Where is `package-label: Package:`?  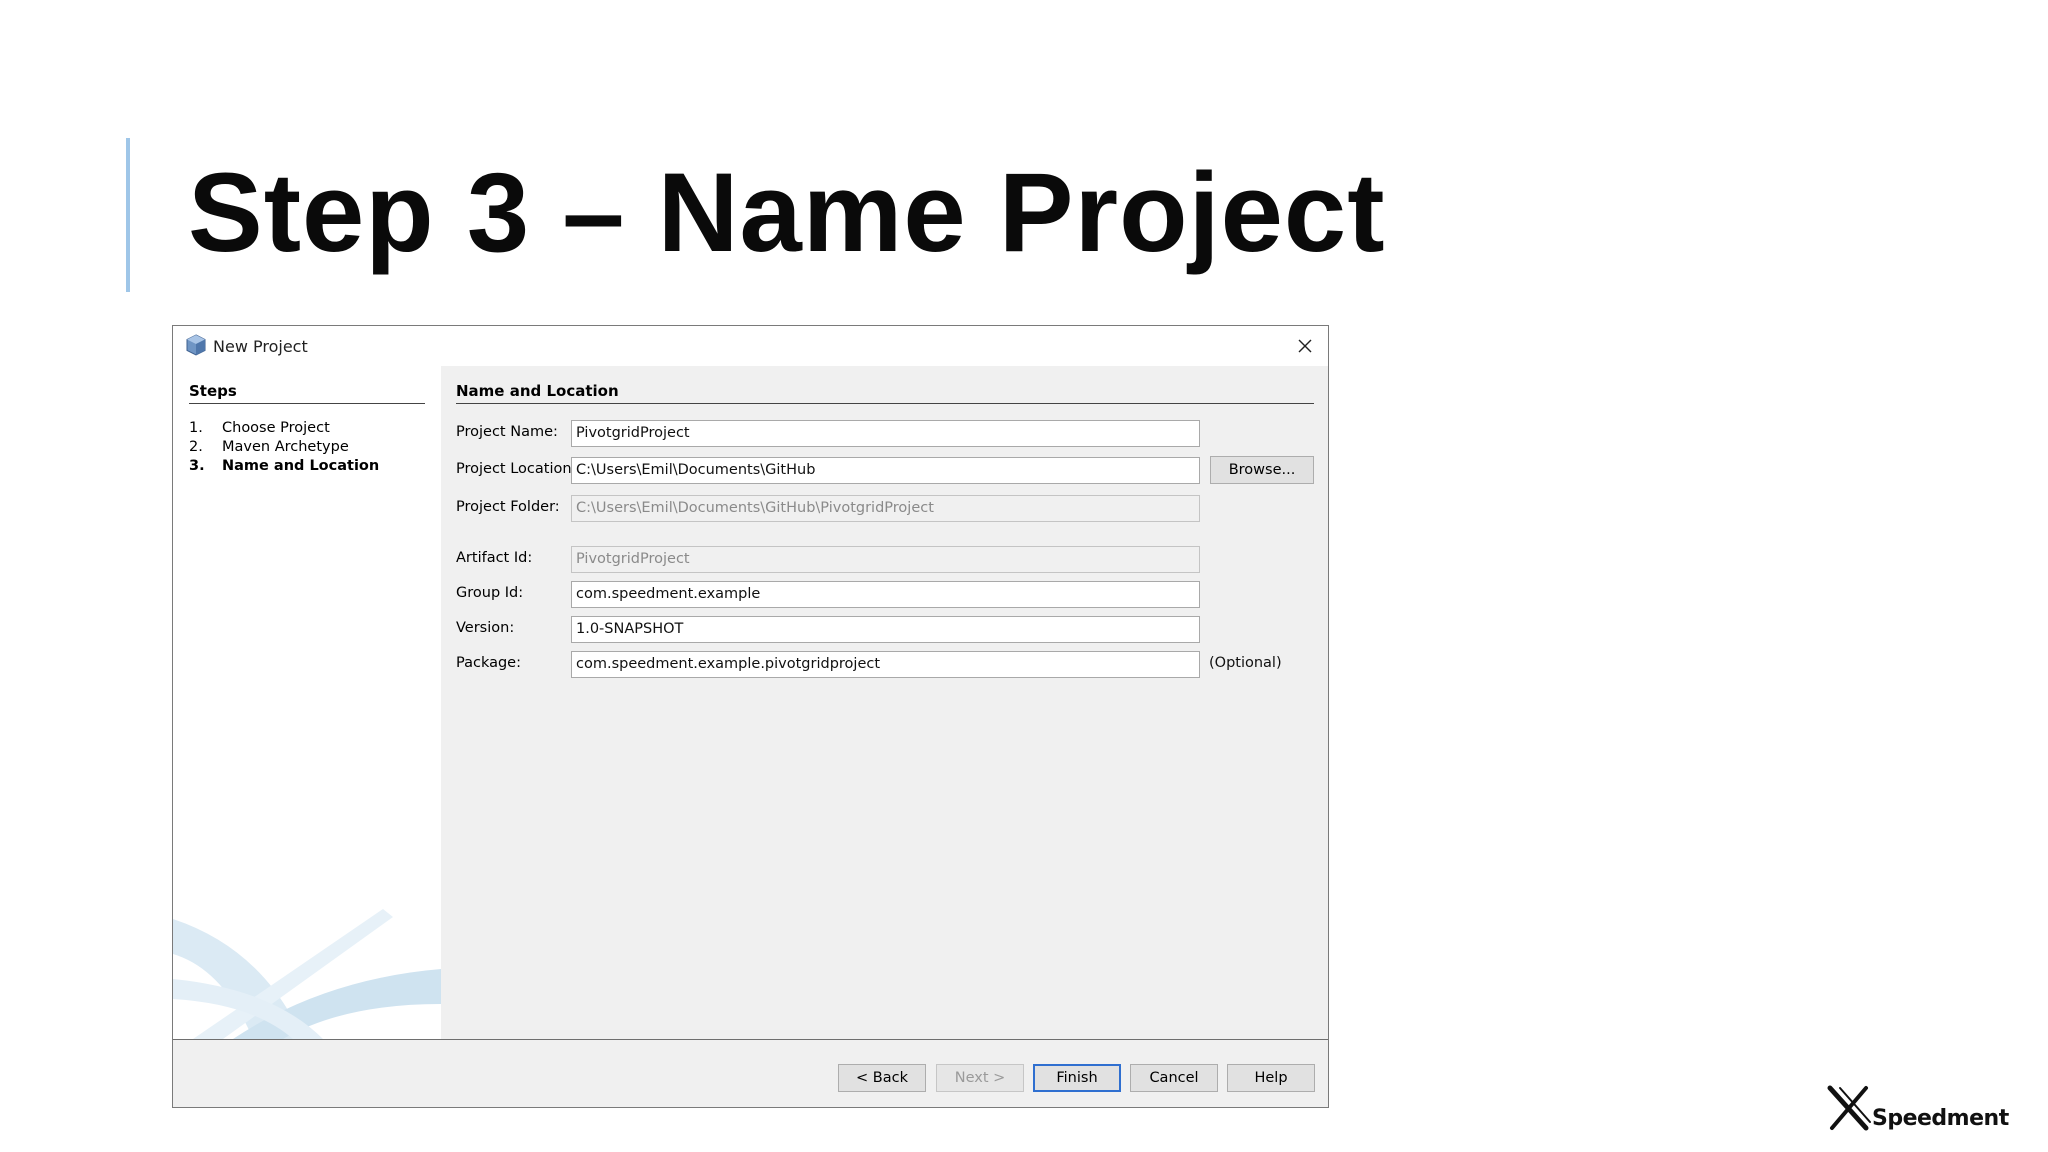
package-label: Package: is located at coordinates (488, 663).